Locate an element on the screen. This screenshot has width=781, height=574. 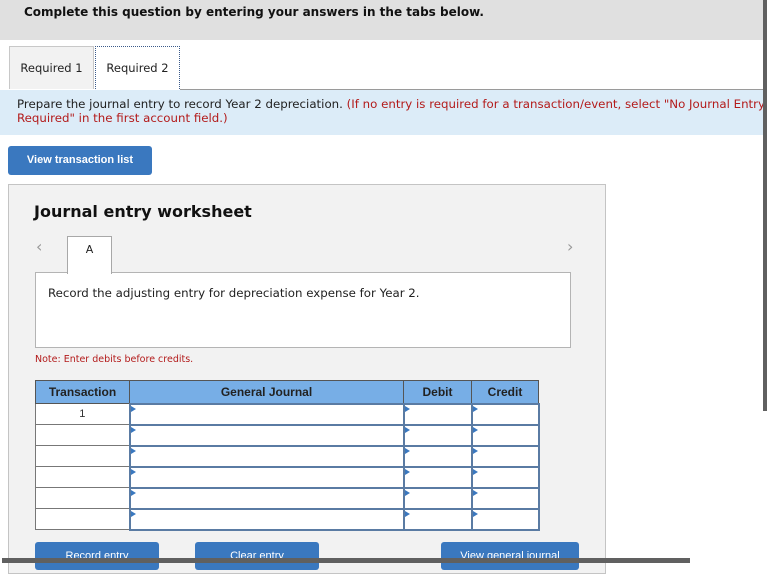
table-header-row: Transaction General Journal Debit Credit is located at coordinates (287, 392).